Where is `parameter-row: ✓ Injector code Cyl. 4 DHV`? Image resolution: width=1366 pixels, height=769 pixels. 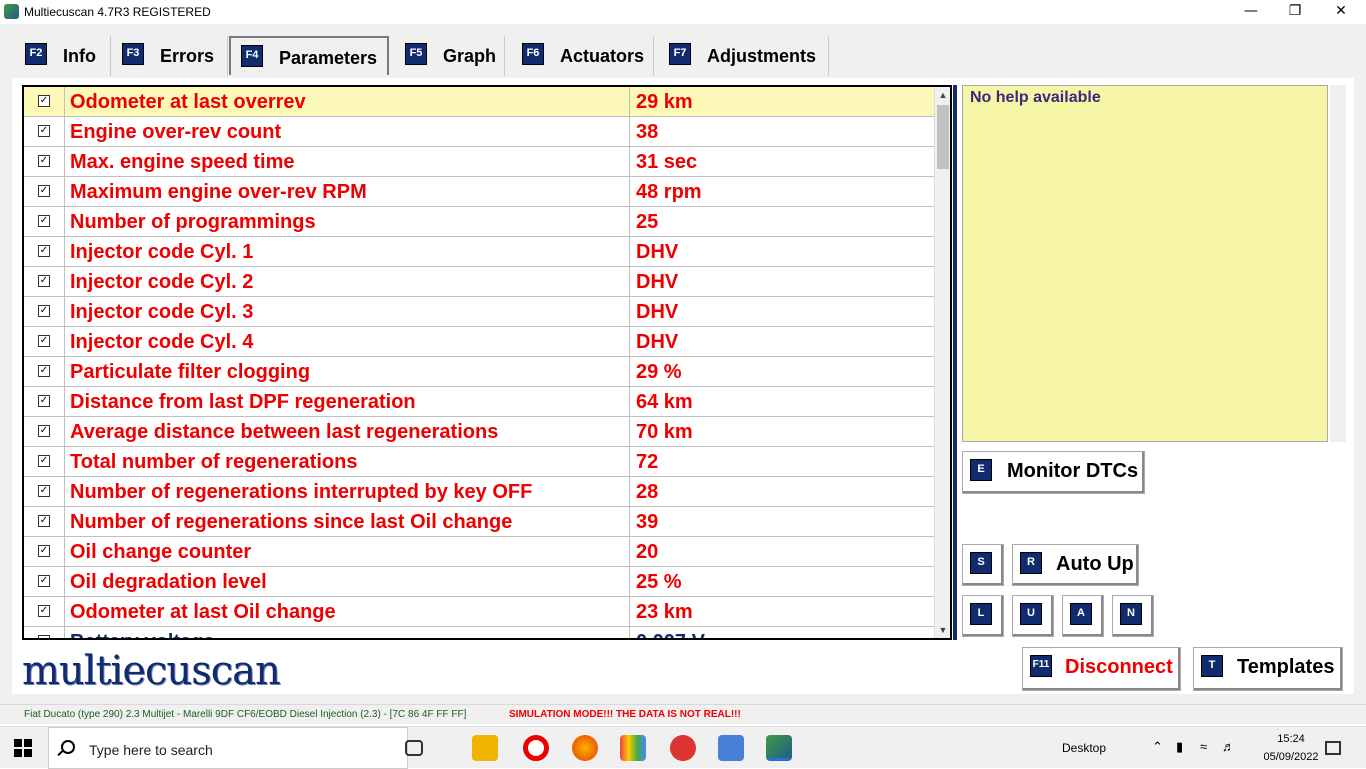 parameter-row: ✓ Injector code Cyl. 4 DHV is located at coordinates (479, 342).